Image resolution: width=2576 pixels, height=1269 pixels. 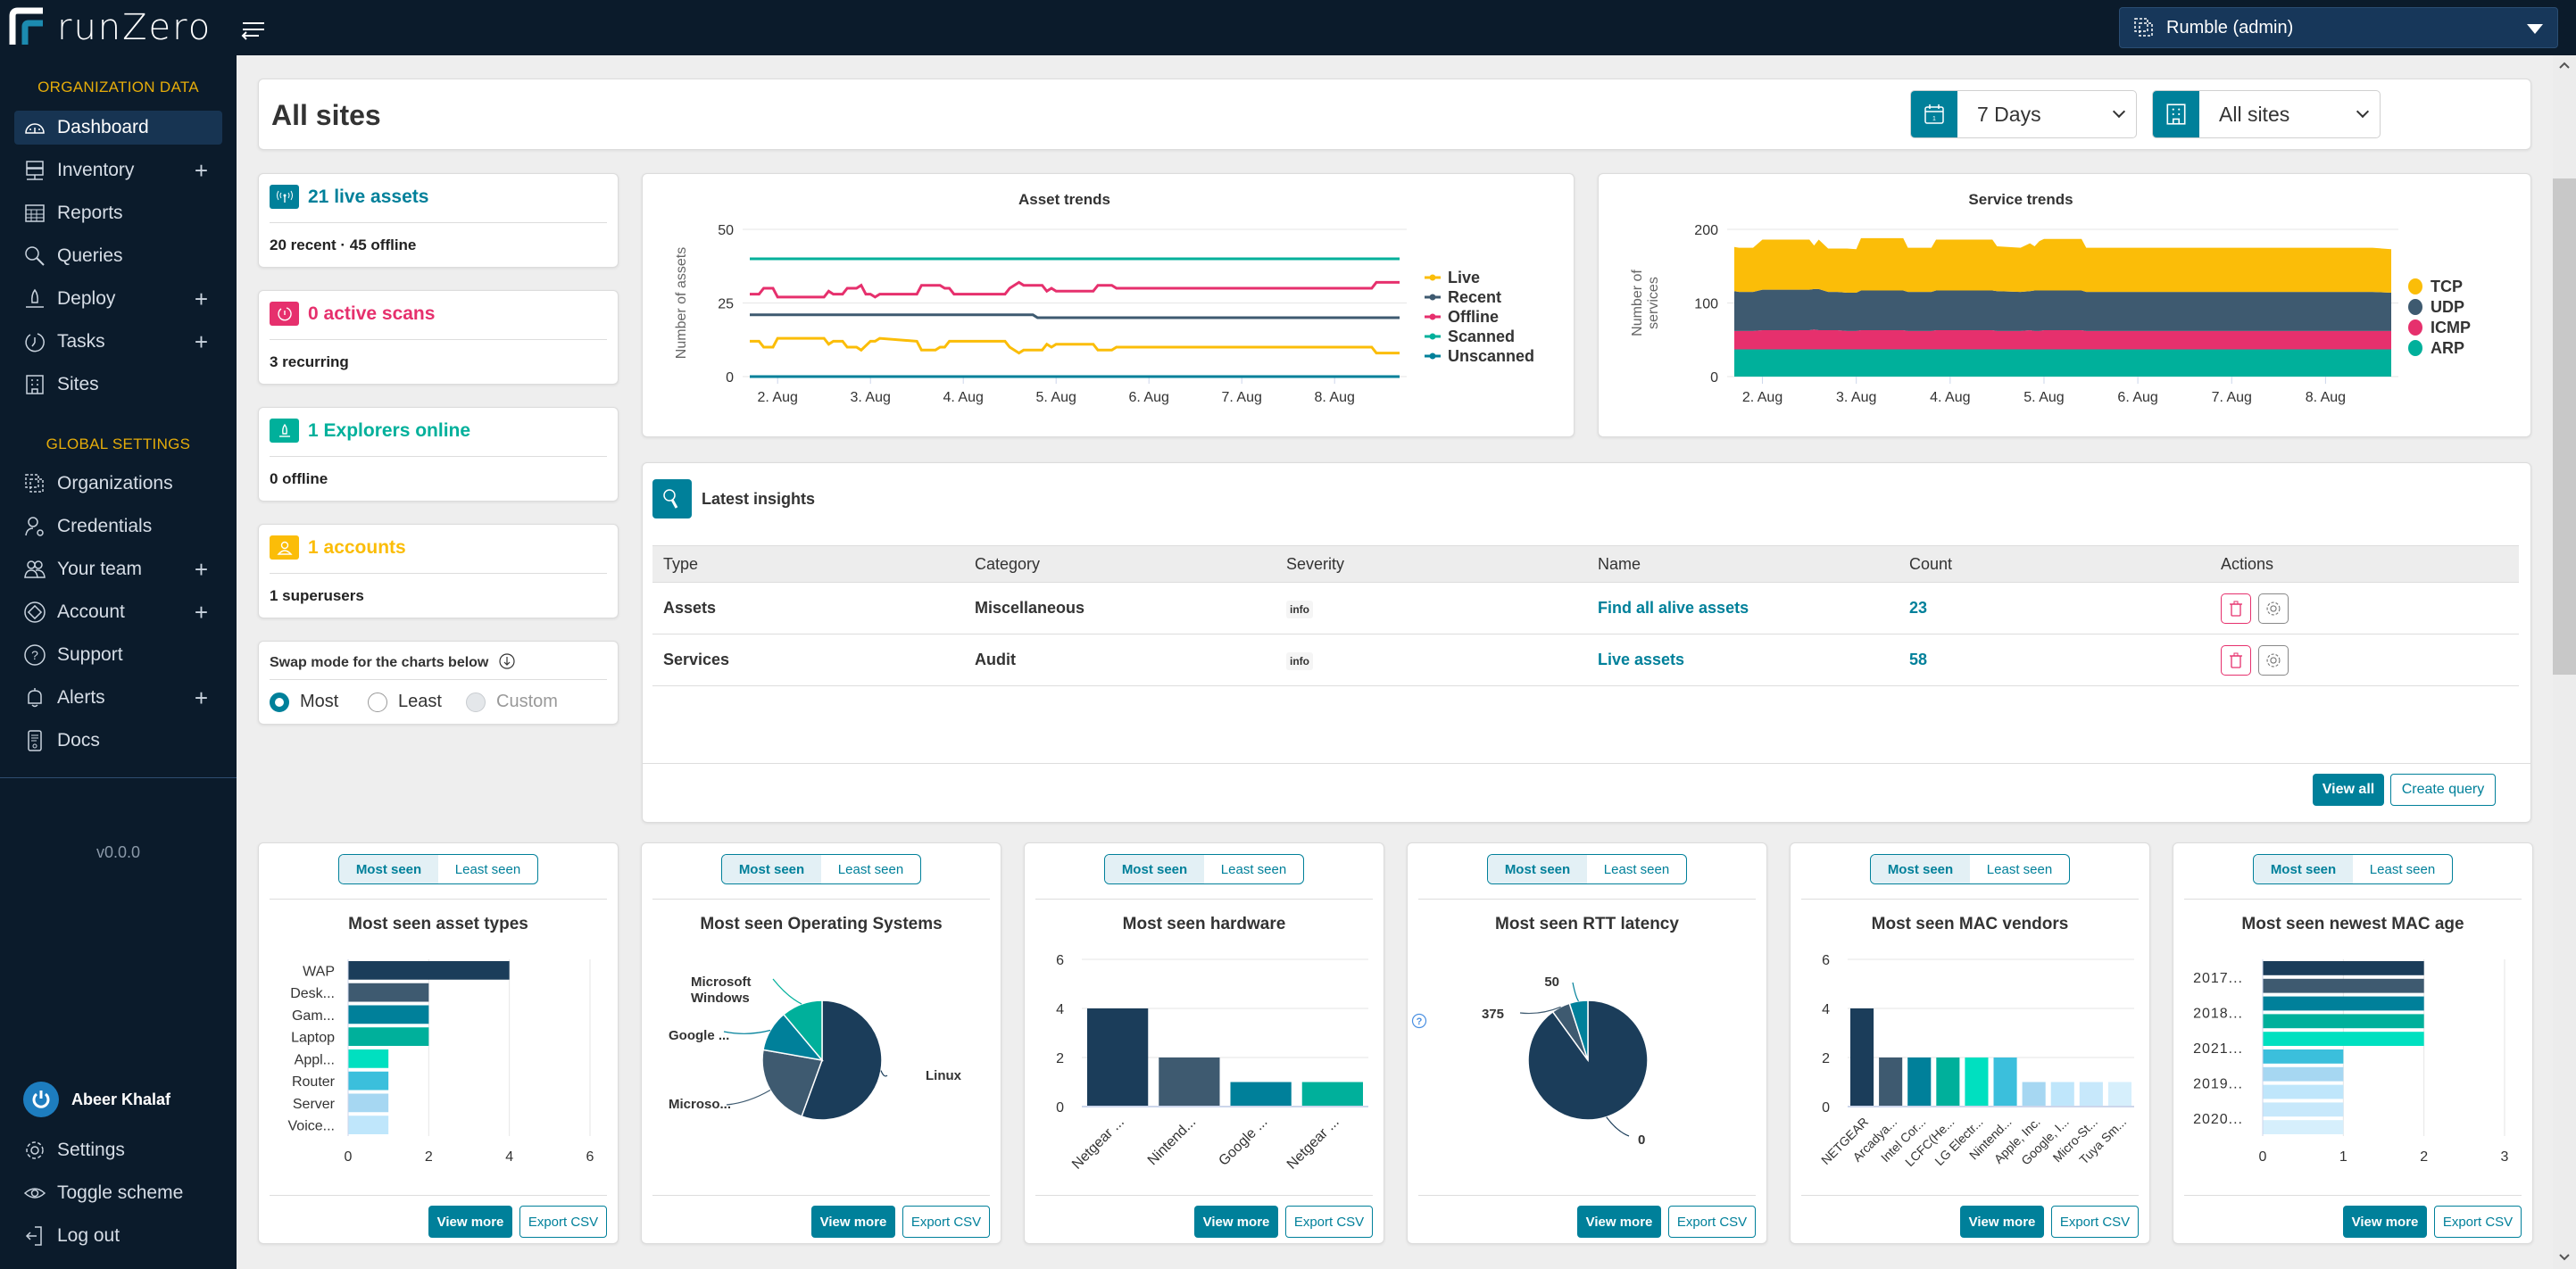 I want to click on explorers-card: 1 Explorers online 0 offline, so click(x=439, y=454).